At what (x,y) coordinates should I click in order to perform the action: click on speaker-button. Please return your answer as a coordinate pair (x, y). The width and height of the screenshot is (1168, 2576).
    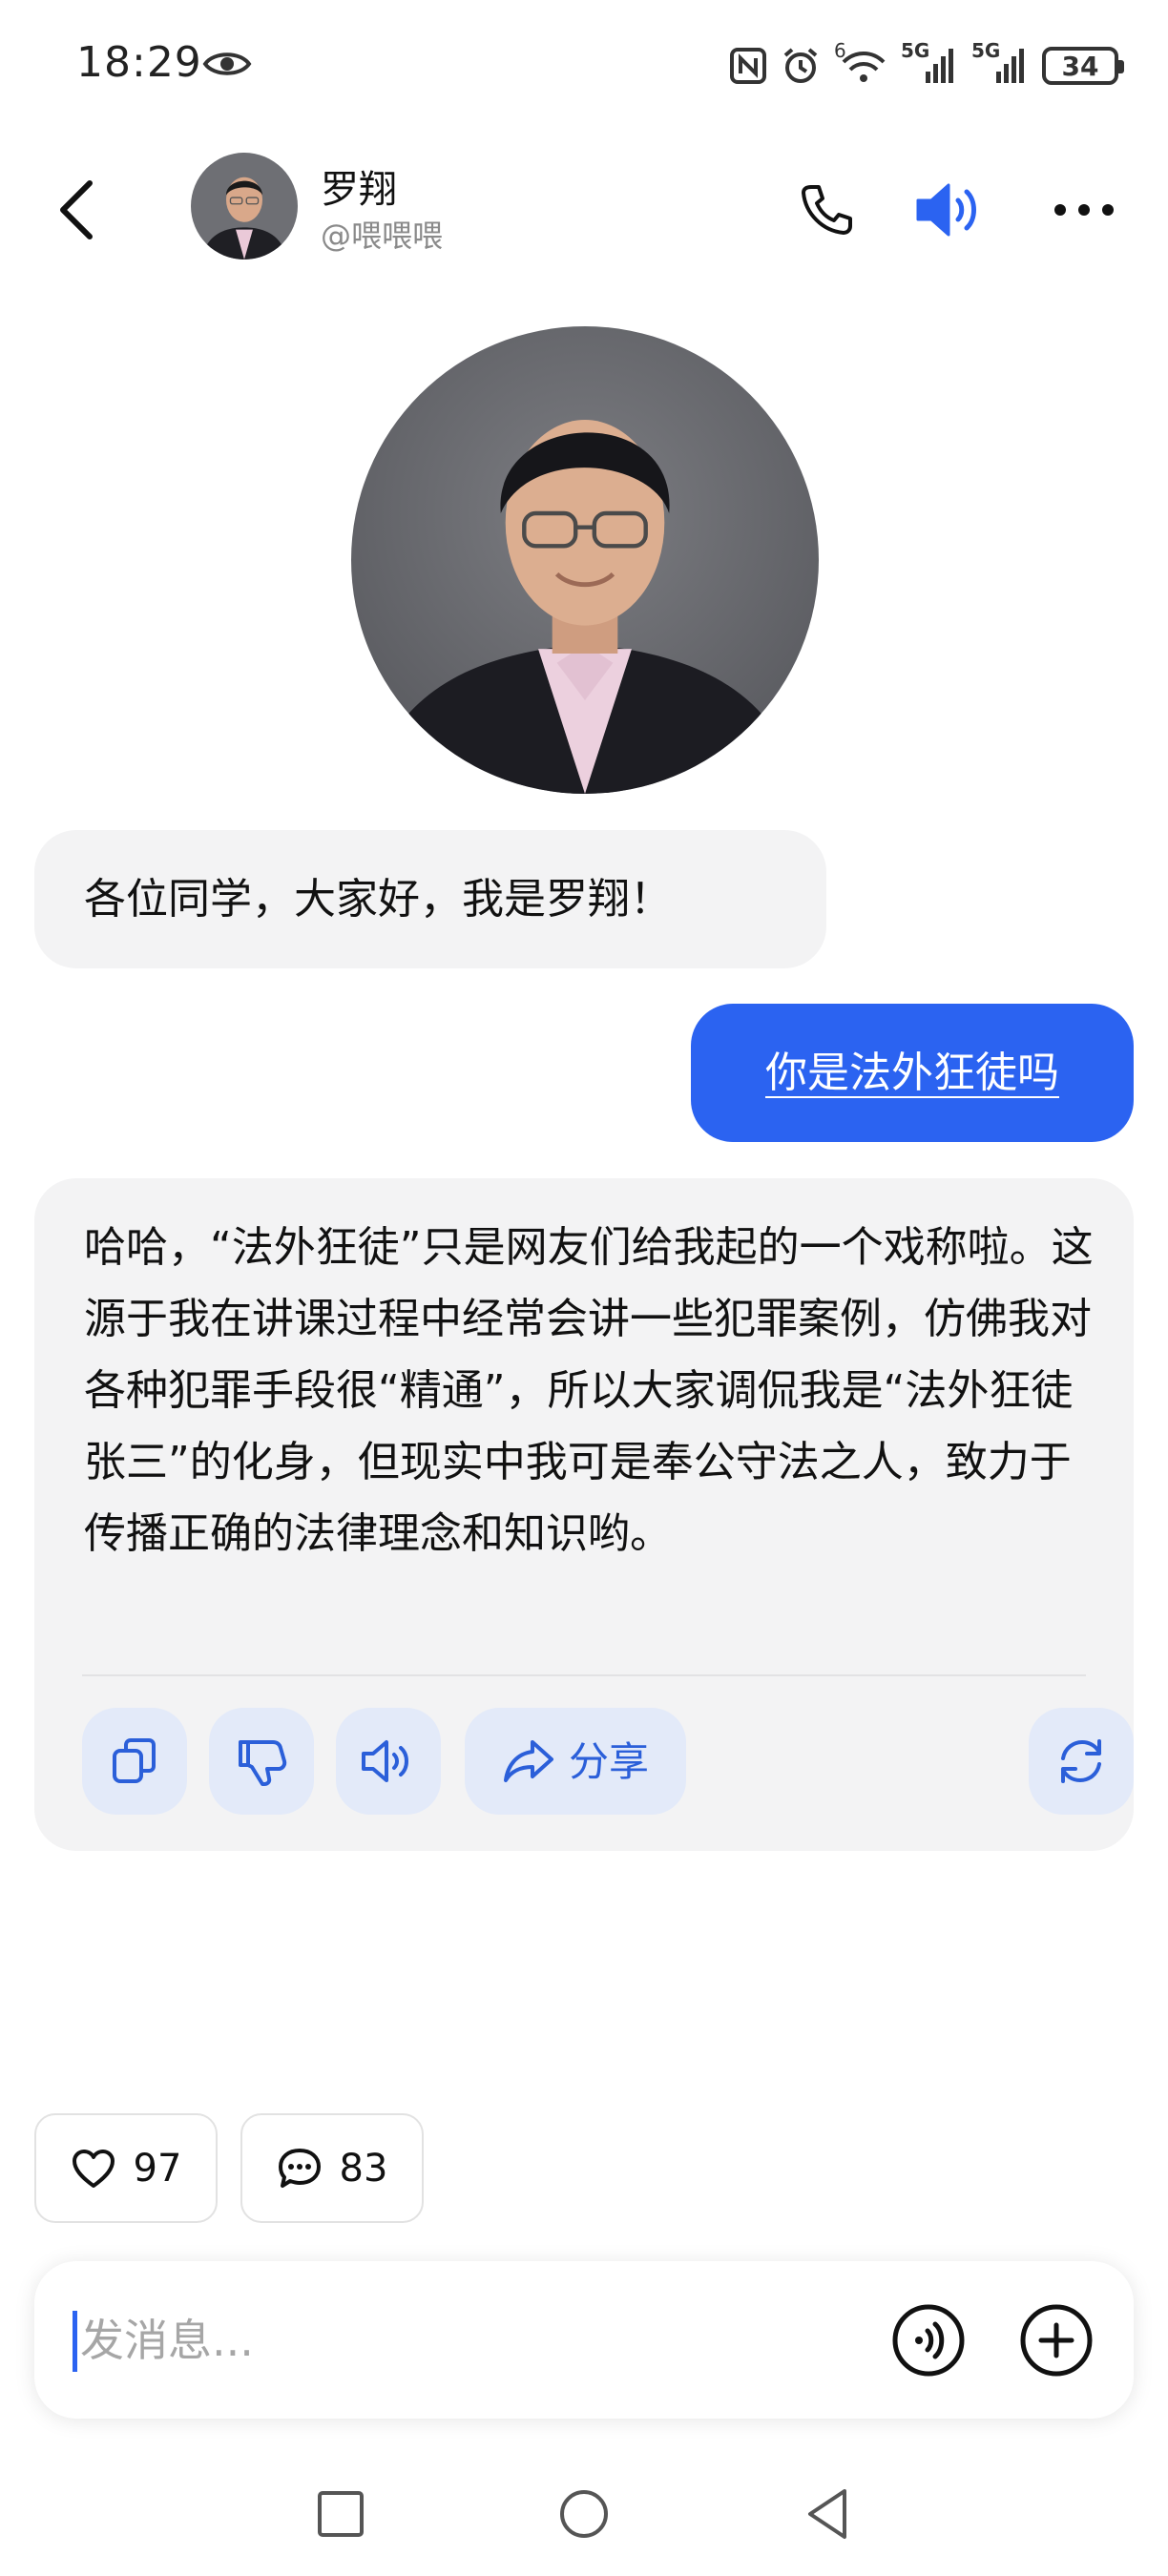
    Looking at the image, I should click on (950, 210).